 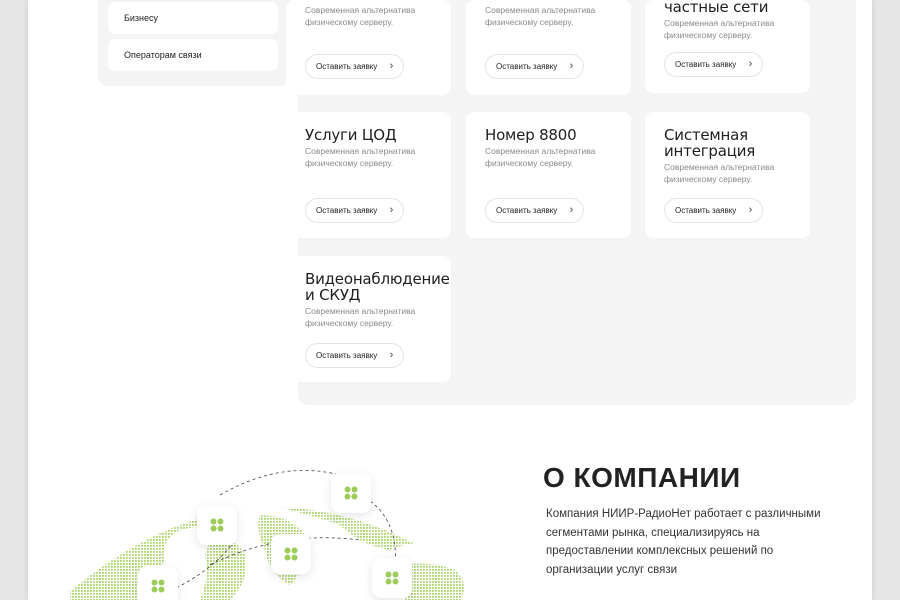 What do you see at coordinates (193, 55) in the screenshot?
I see `sidebar-item-operators: Операторам связи` at bounding box center [193, 55].